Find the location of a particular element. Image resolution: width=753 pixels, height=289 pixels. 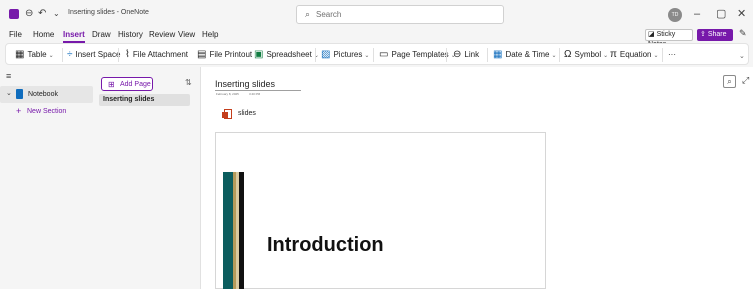

add-page-button: ⊞ Add Page is located at coordinates (127, 84).